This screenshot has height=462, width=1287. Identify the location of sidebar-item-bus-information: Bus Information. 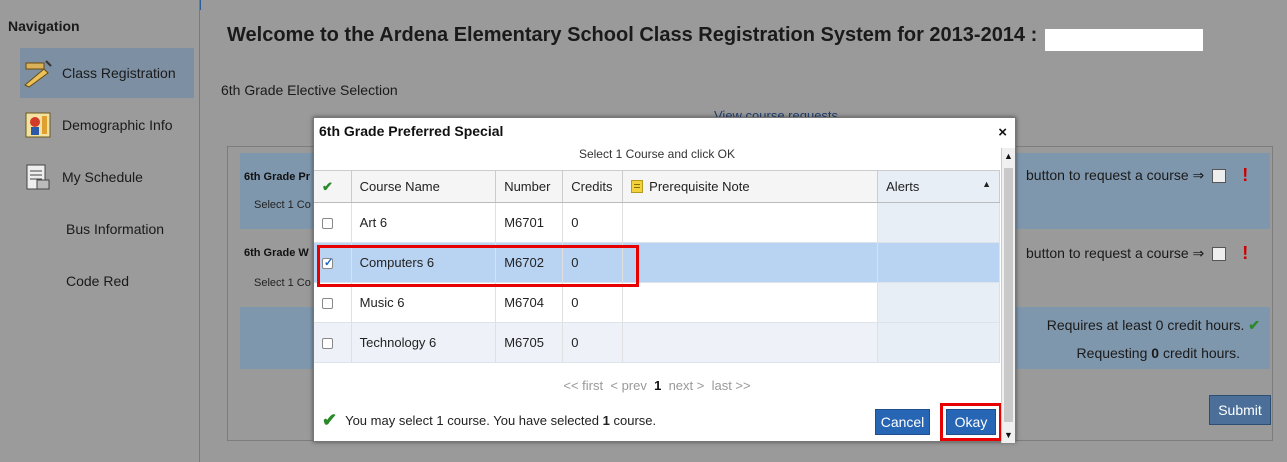
(107, 229).